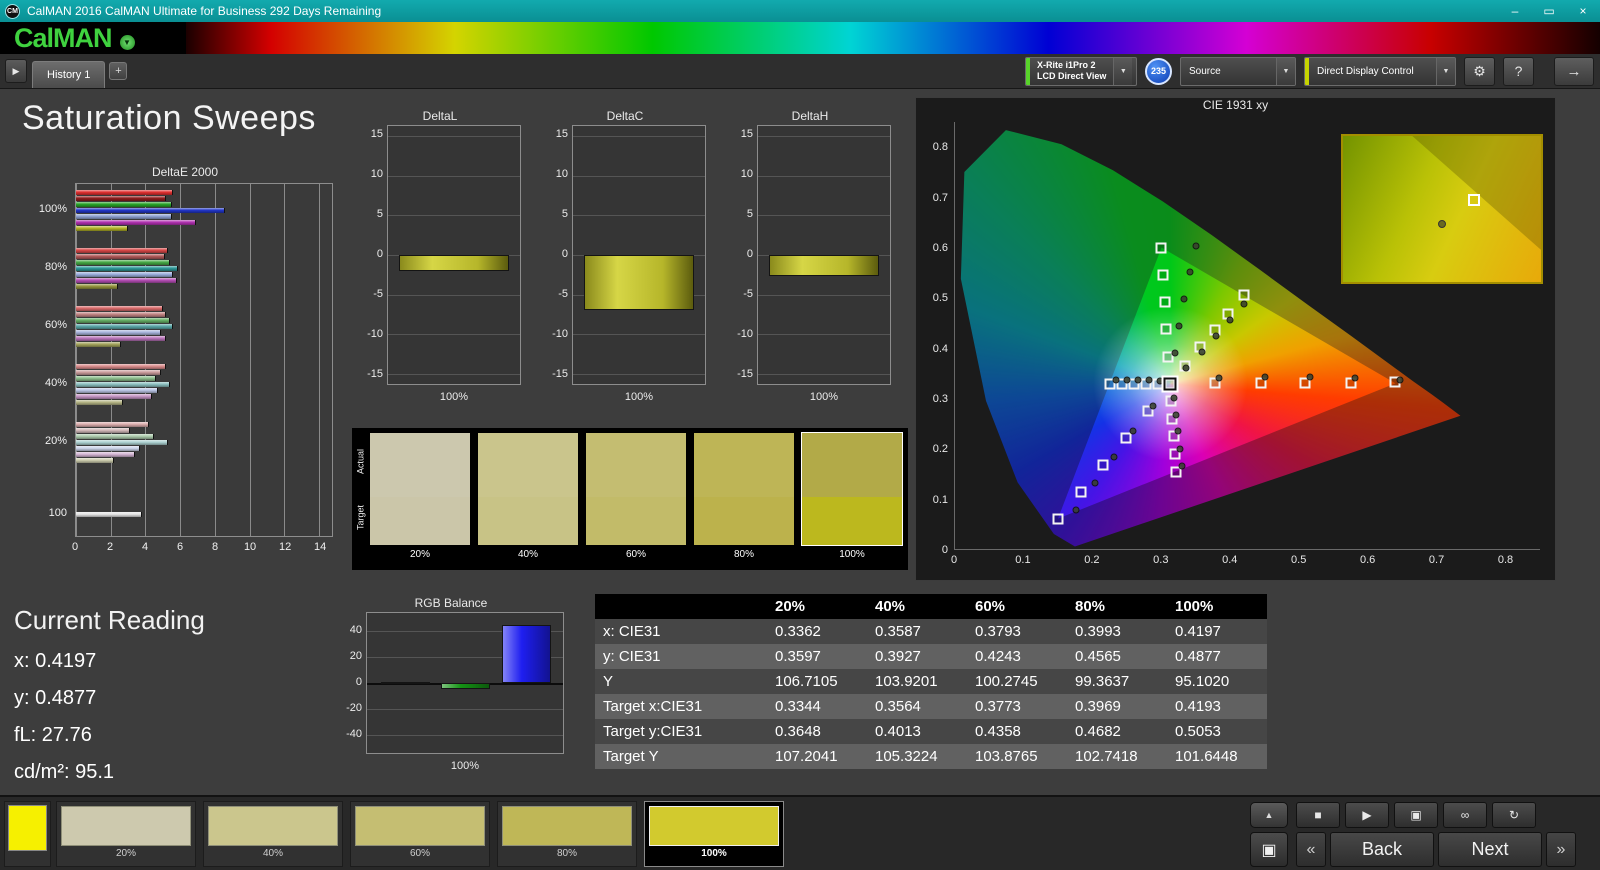  Describe the element at coordinates (1367, 815) in the screenshot. I see `play-icon: ▶` at that location.